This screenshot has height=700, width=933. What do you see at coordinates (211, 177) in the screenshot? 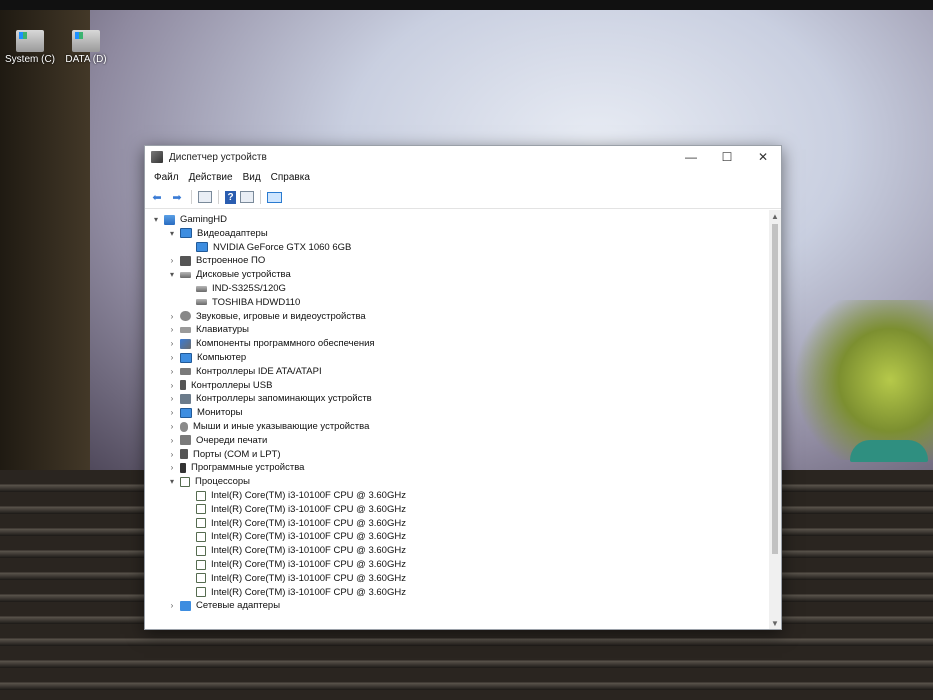
I see `menu-action: Действие` at bounding box center [211, 177].